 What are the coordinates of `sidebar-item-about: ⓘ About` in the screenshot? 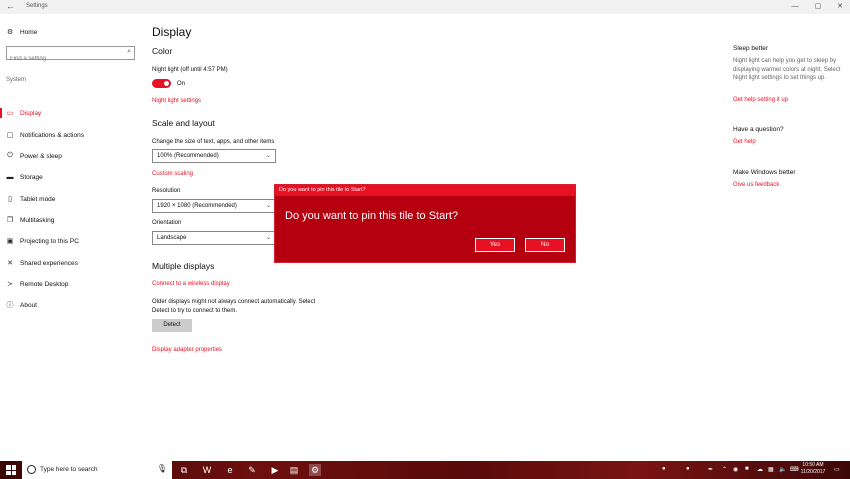 It's located at (21, 305).